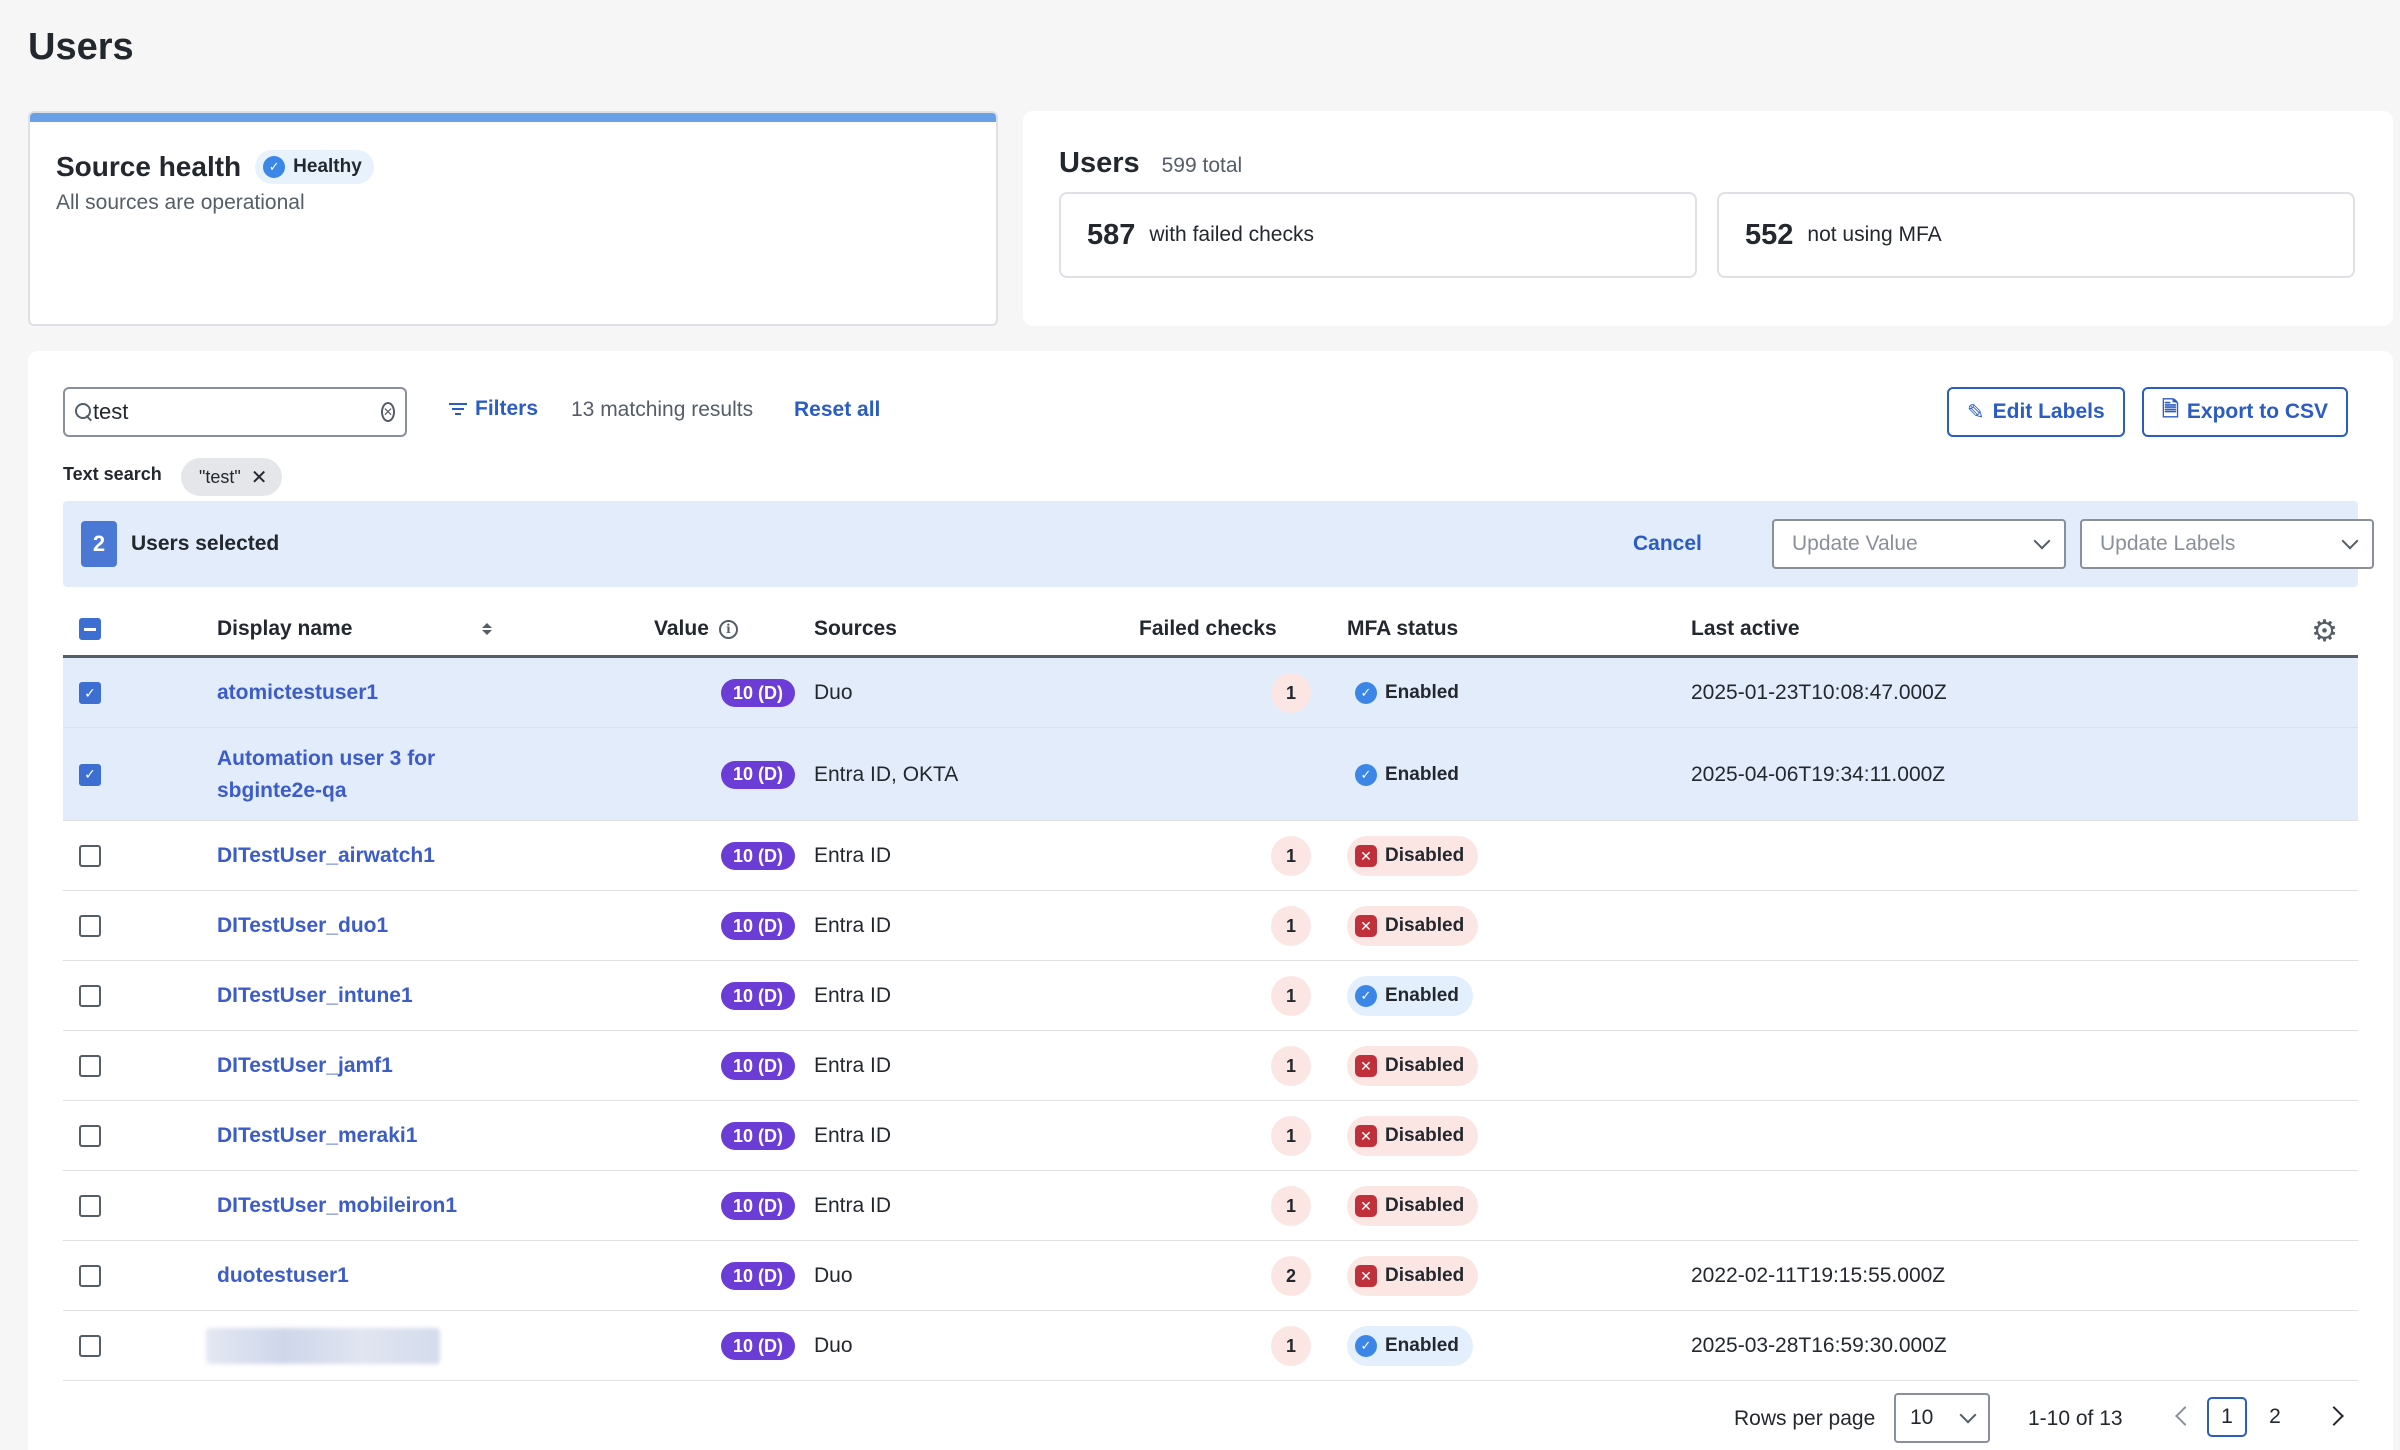  I want to click on sources-cell: Duo, so click(833, 1275).